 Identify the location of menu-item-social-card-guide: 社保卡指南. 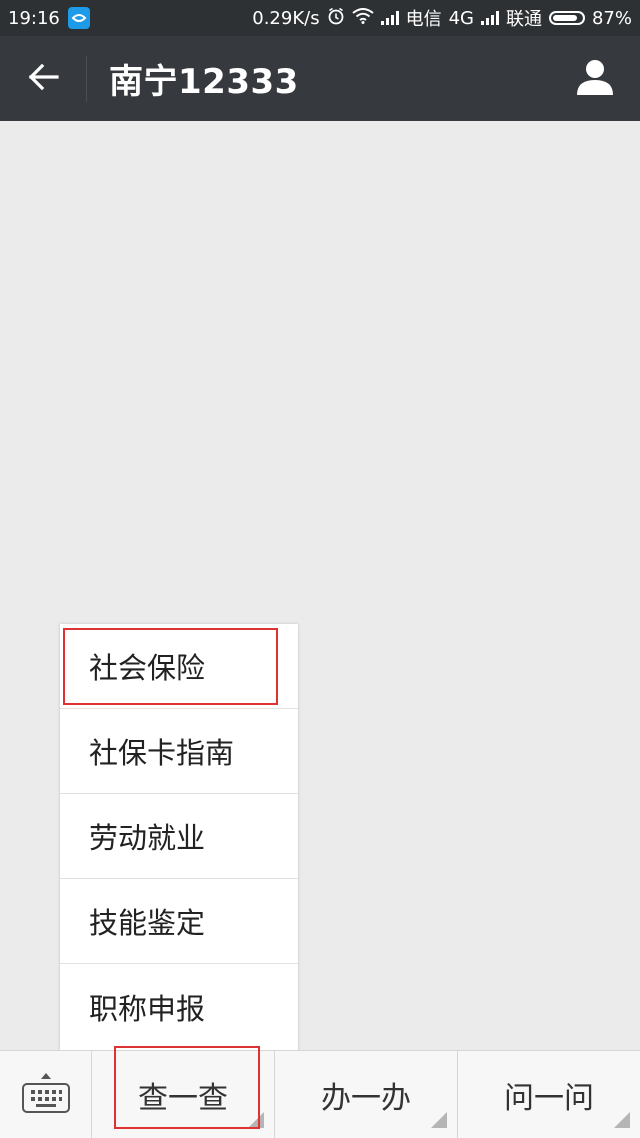
(179, 751).